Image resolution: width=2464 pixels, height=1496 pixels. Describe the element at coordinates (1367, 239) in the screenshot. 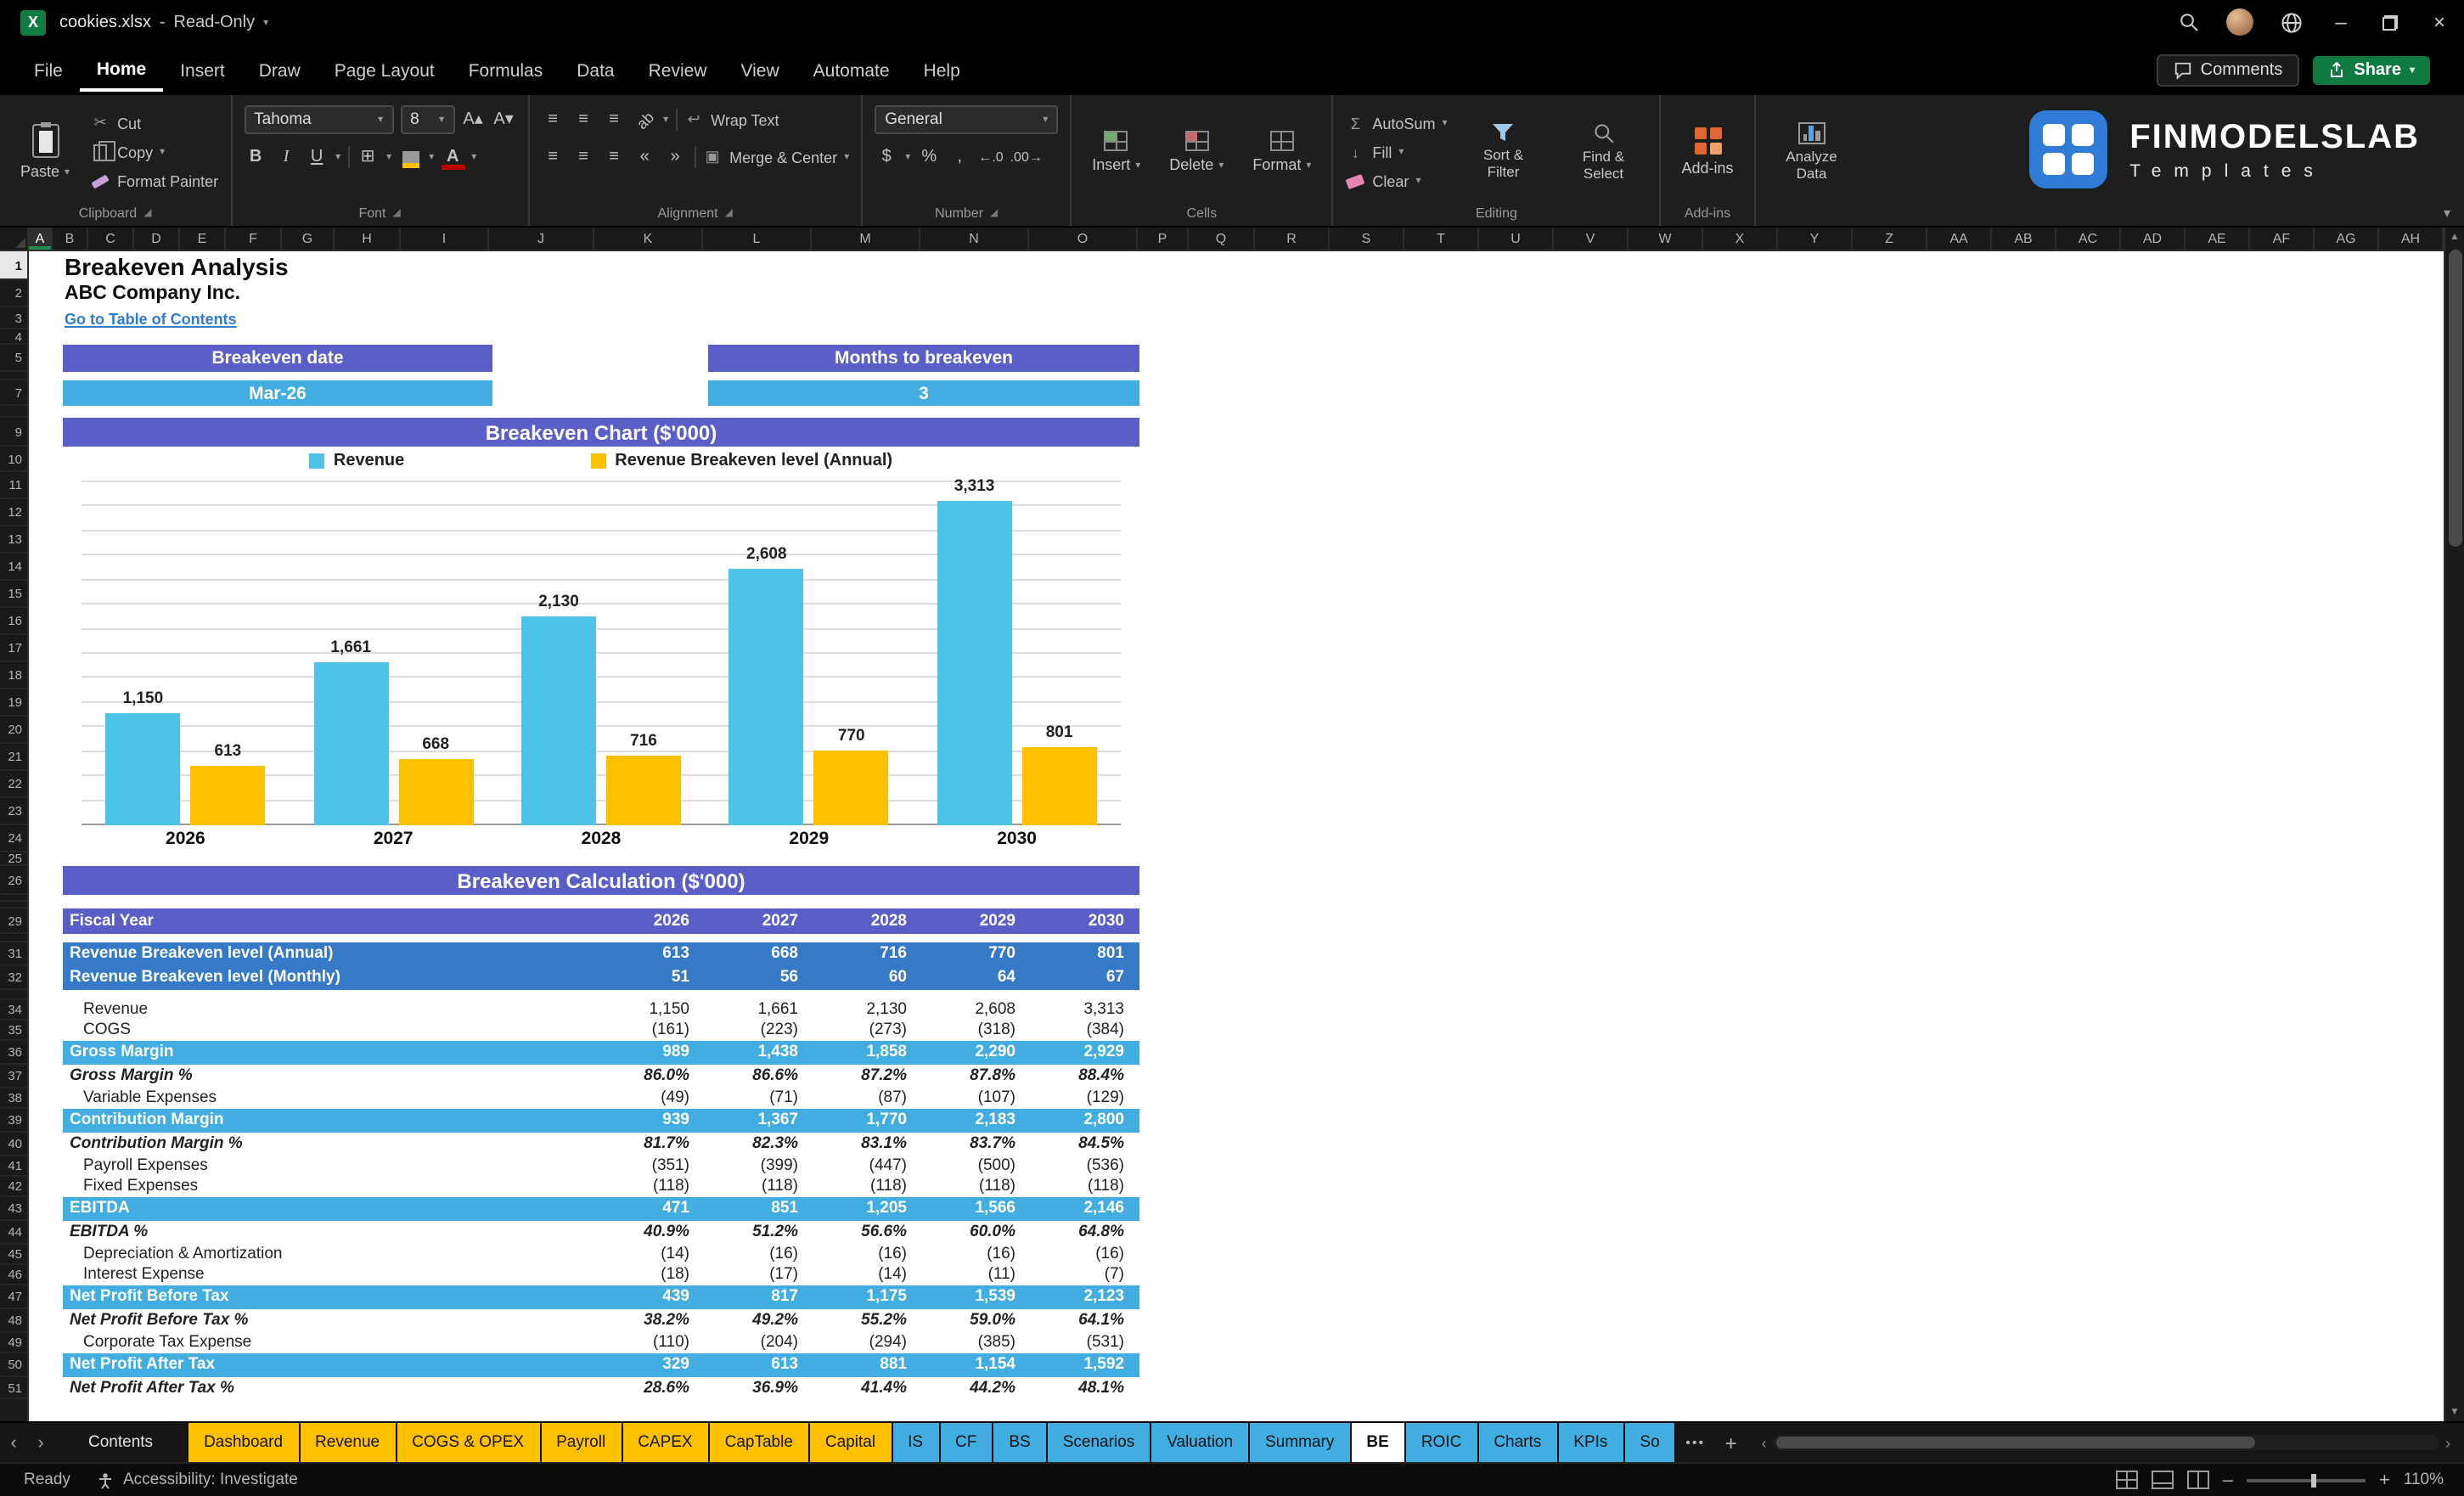

I see `column-header-s: S` at that location.